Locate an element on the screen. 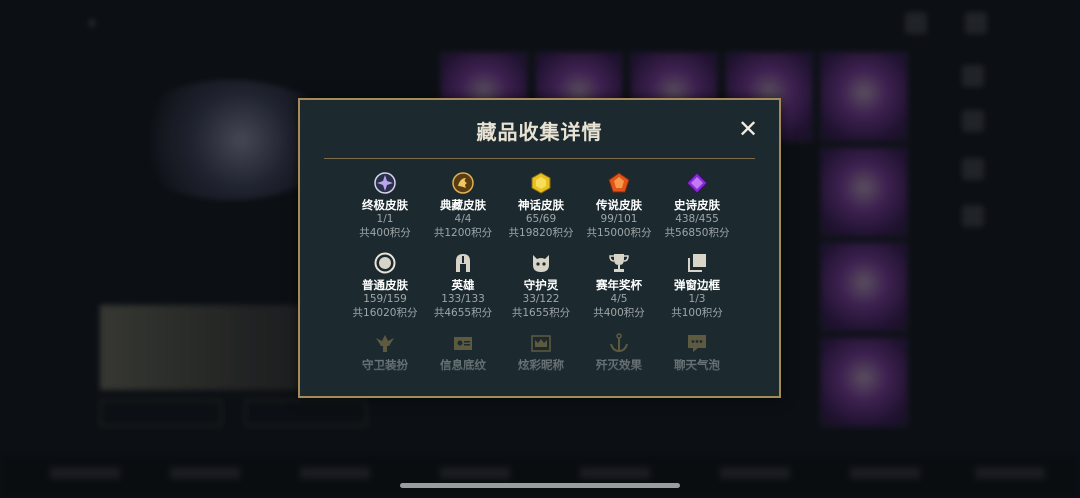 This screenshot has width=1080, height=498. stat-points: 共4655积分 is located at coordinates (463, 313).